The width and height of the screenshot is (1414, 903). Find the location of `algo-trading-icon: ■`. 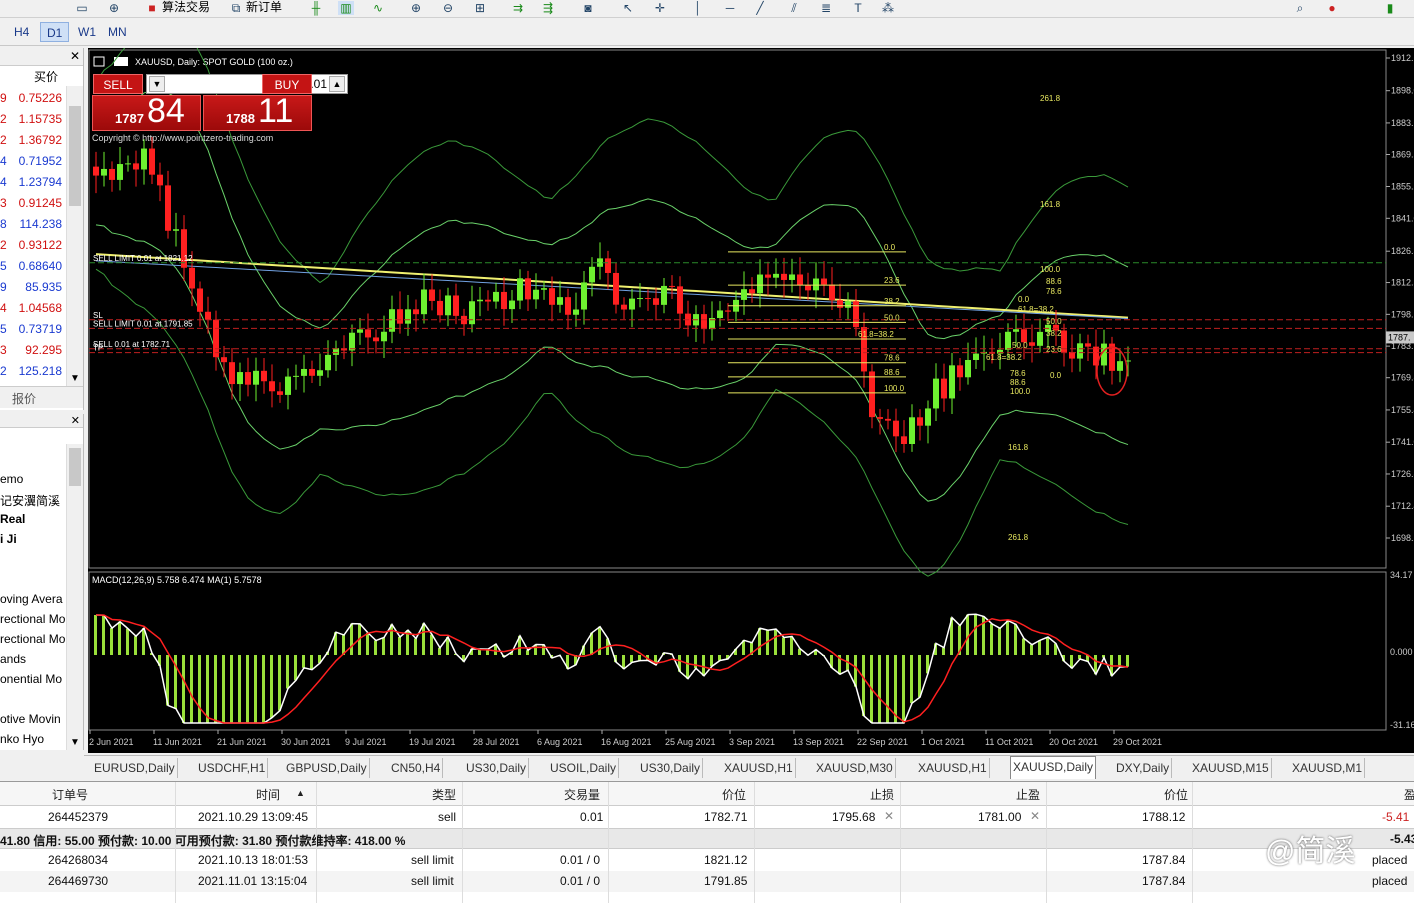

algo-trading-icon: ■ is located at coordinates (152, 8).